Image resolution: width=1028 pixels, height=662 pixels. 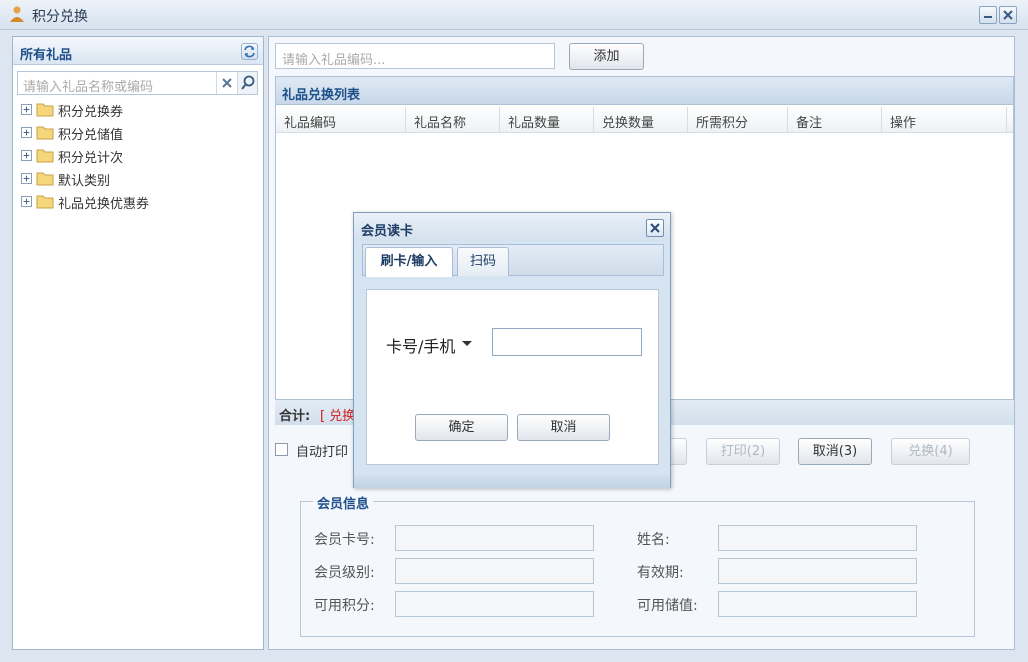 What do you see at coordinates (387, 231) in the screenshot?
I see `dialog-title: 会员读卡` at bounding box center [387, 231].